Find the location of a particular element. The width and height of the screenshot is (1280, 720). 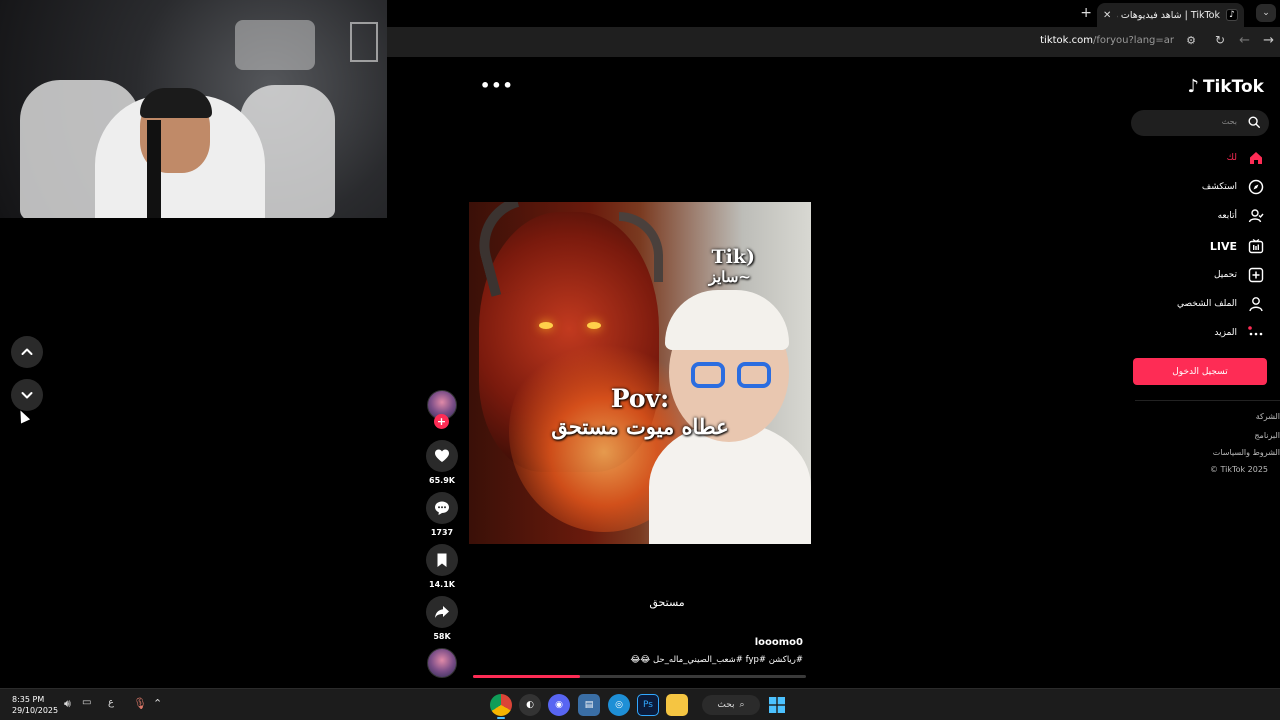

new-tab-button: + is located at coordinates (1086, 13).